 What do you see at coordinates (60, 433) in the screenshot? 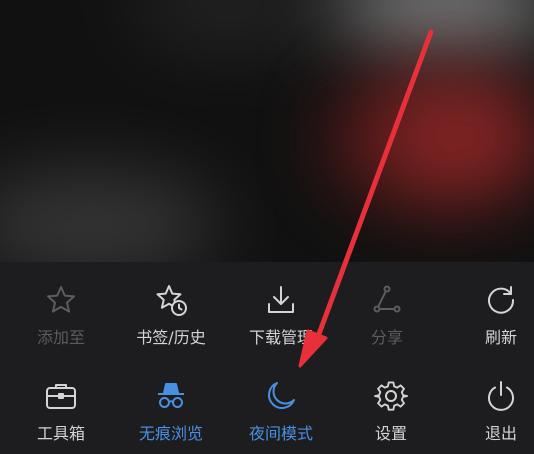
I see `menu-item-label: 工具箱` at bounding box center [60, 433].